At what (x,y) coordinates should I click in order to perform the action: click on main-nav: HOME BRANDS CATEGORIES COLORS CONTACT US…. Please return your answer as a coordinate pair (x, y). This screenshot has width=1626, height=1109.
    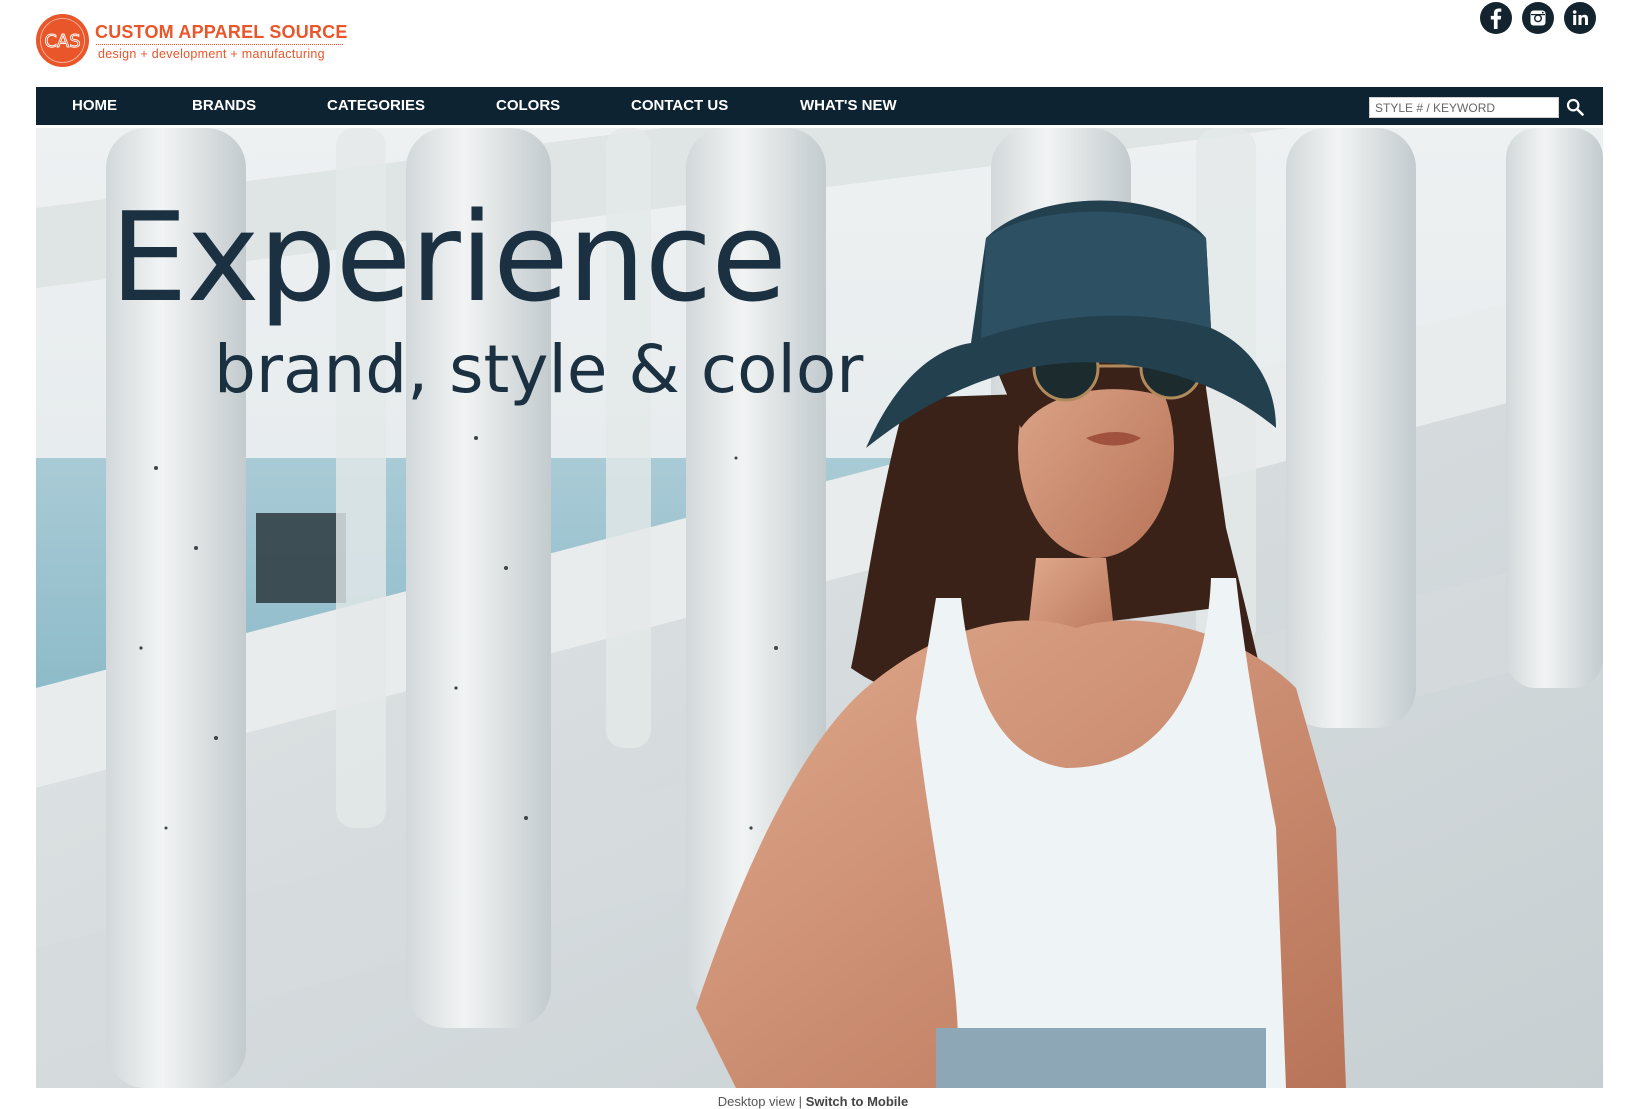
    Looking at the image, I should click on (819, 107).